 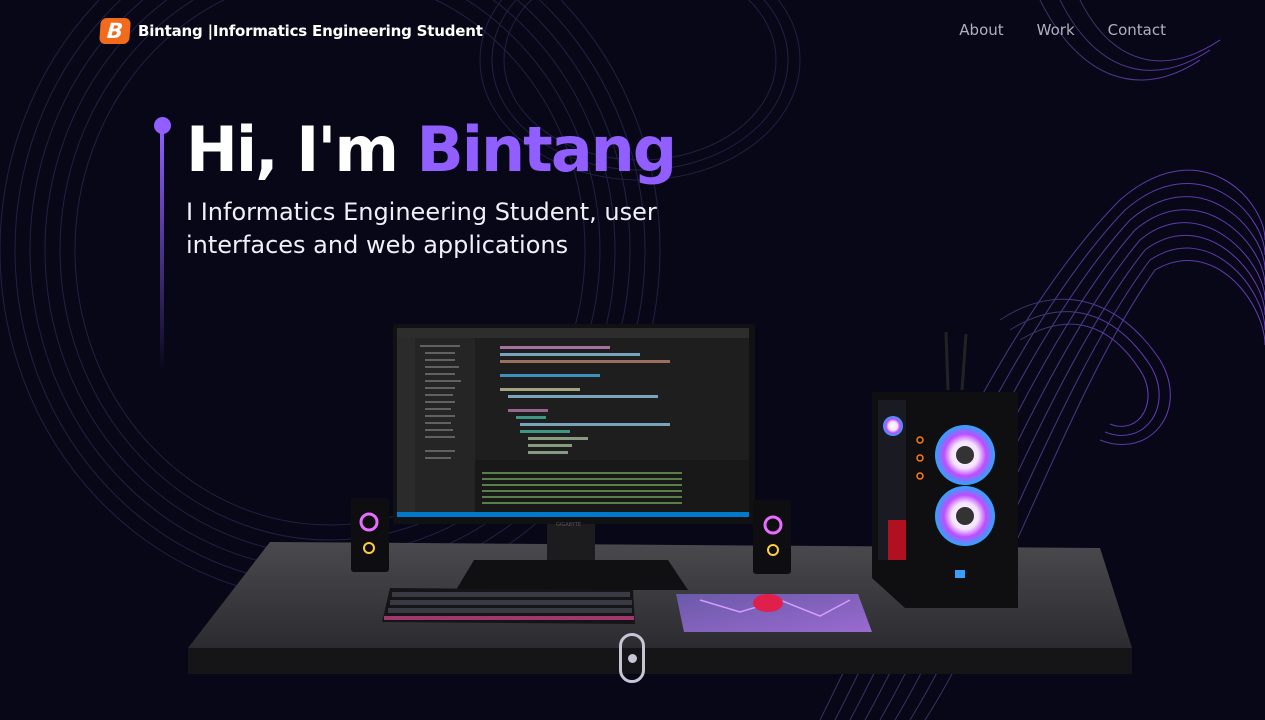 I want to click on monitor-brand-label: GIGABYTE, so click(x=568, y=525).